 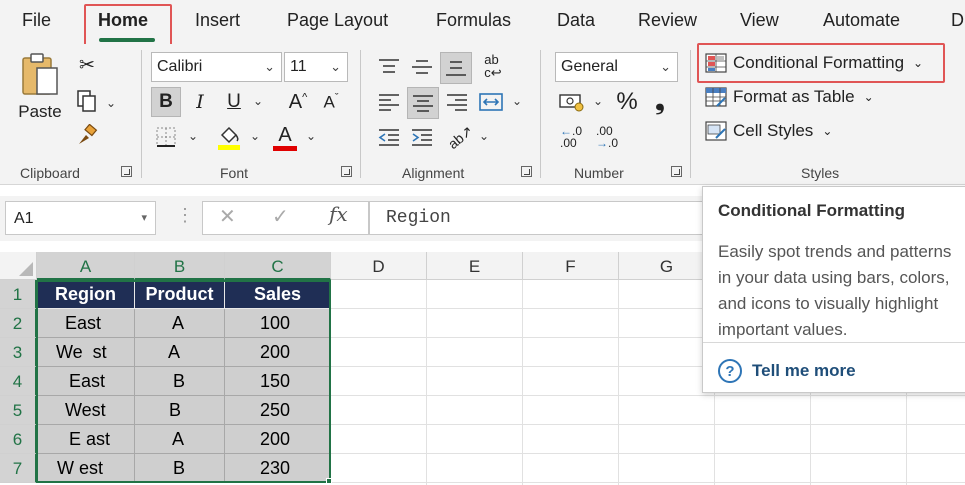 What do you see at coordinates (278, 381) in the screenshot?
I see `table-cell: 150` at bounding box center [278, 381].